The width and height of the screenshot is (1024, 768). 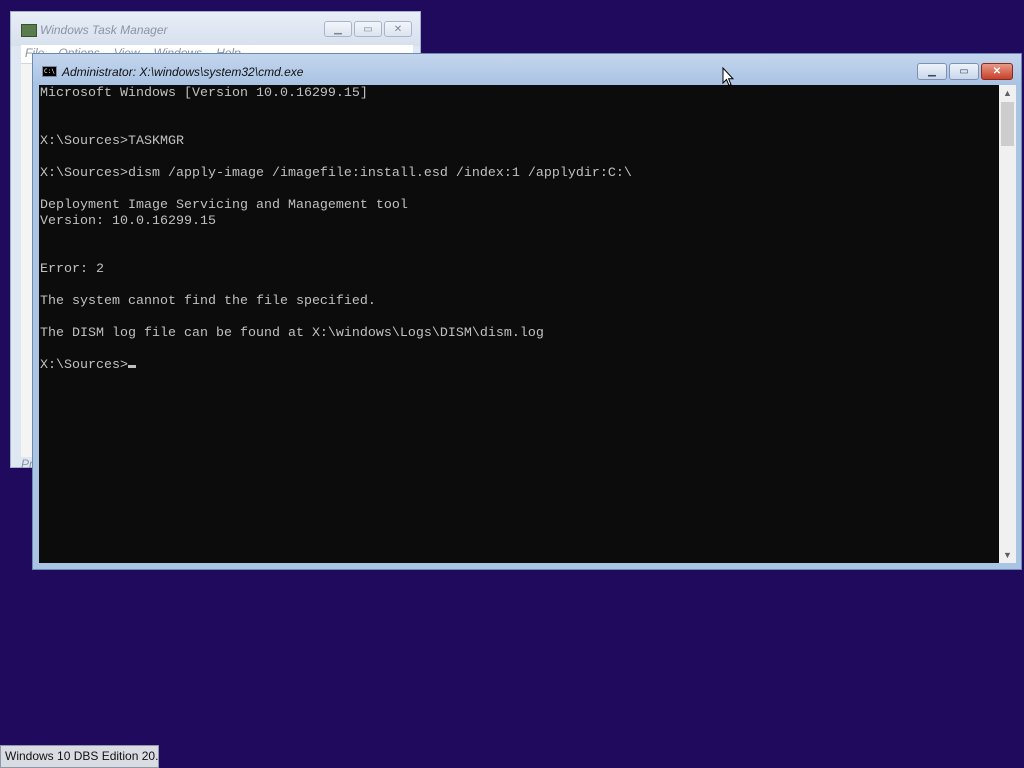 I want to click on task-manager-close-button: ✕, so click(x=398, y=29).